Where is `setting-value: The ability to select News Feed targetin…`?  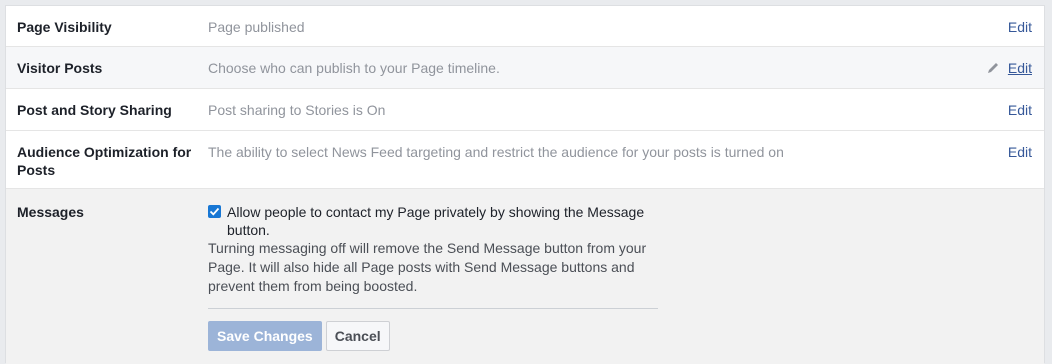
setting-value: The ability to select News Feed targetin… is located at coordinates (496, 152).